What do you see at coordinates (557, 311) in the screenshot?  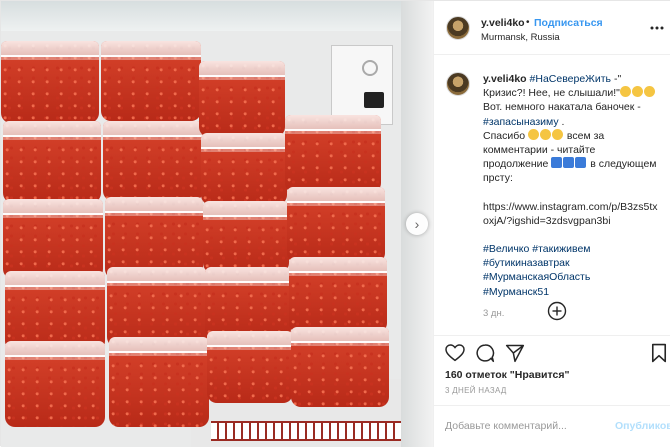 I see `add-icon` at bounding box center [557, 311].